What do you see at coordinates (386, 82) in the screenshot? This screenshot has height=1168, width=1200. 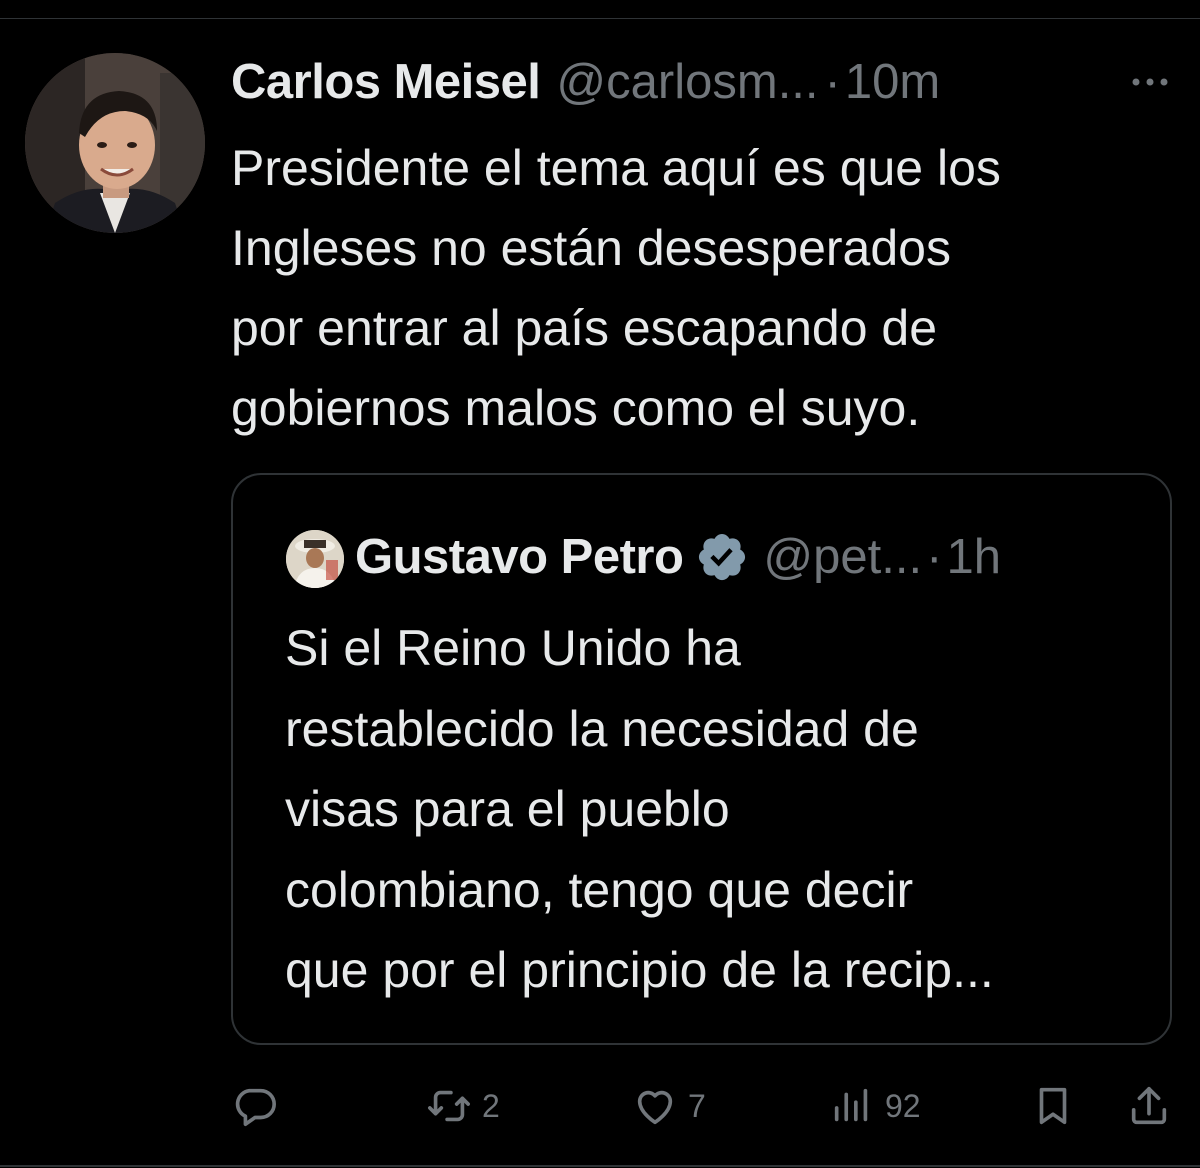 I see `author-name: Carlos Meisel` at bounding box center [386, 82].